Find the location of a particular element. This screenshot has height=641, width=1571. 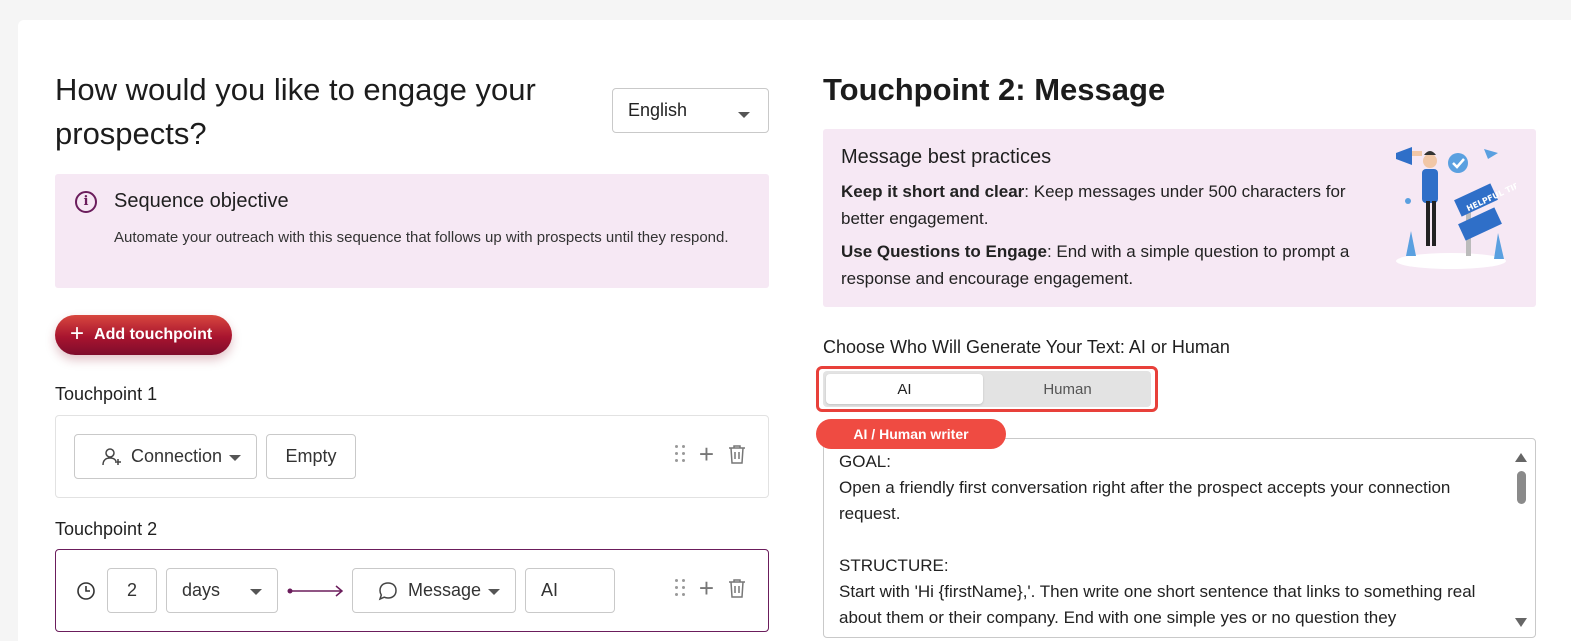

add-touchpoint-button: + Add touchpoint is located at coordinates (143, 335).